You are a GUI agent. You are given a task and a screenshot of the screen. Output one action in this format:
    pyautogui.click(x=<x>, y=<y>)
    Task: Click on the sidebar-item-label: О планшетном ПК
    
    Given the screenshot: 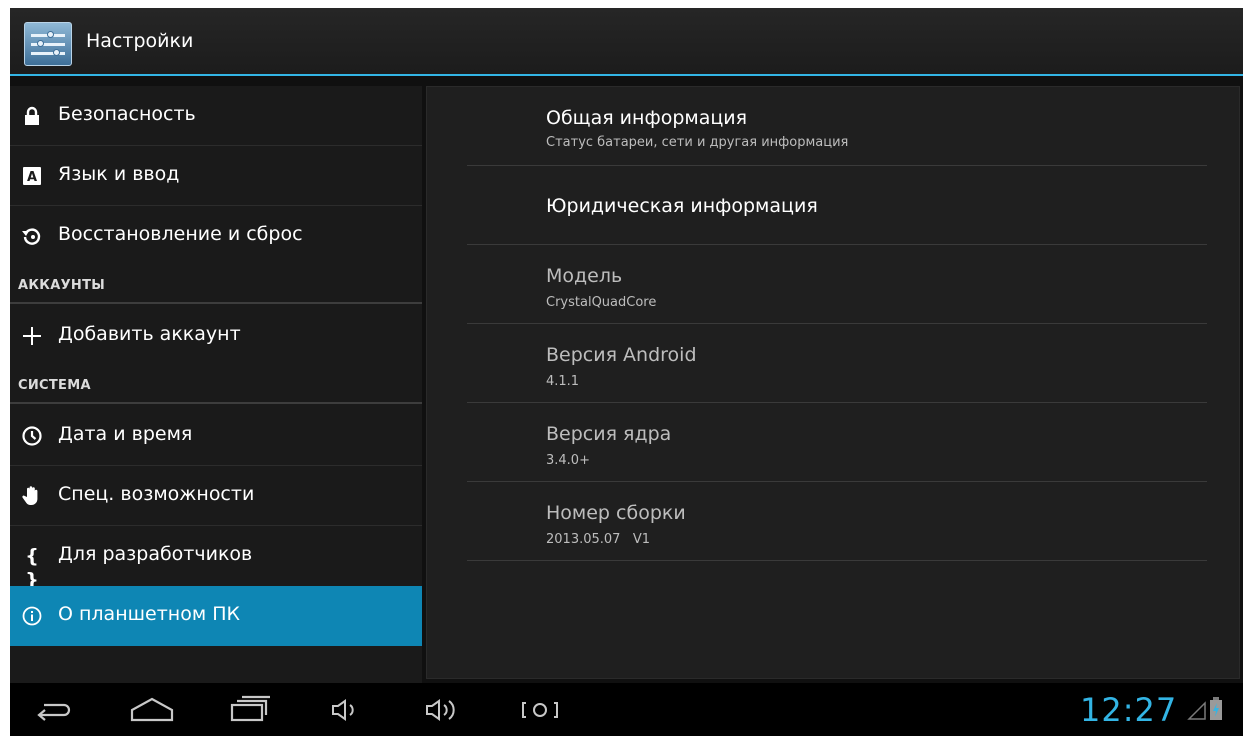 What is the action you would take?
    pyautogui.click(x=149, y=614)
    